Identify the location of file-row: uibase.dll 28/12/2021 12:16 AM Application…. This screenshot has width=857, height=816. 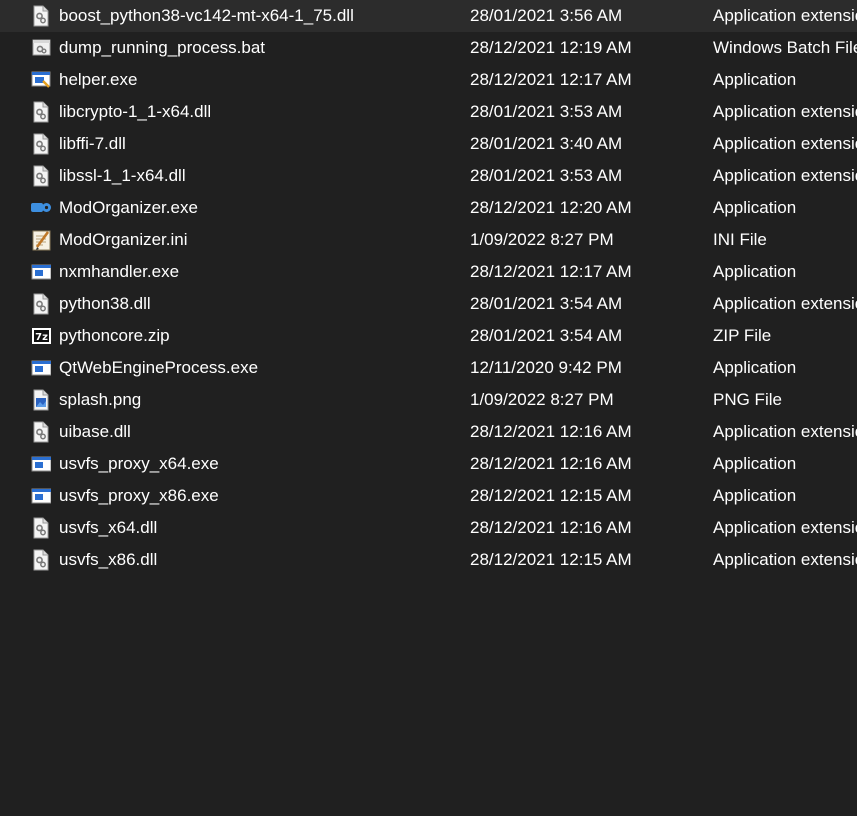
(428, 432).